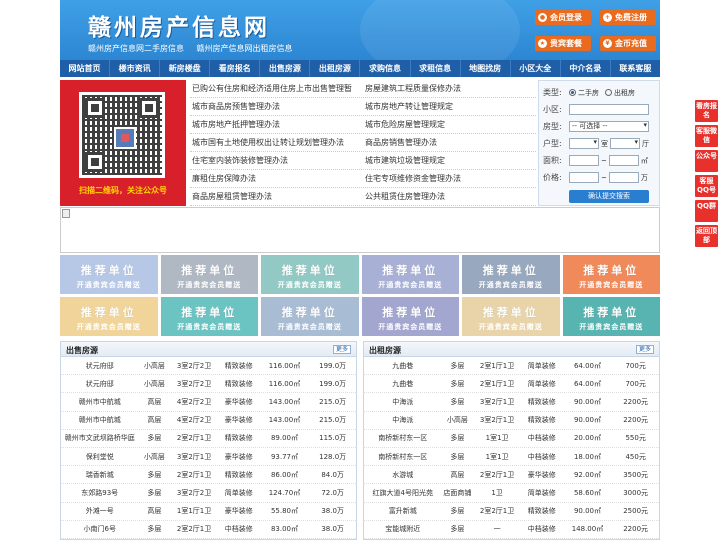 The height and width of the screenshot is (540, 720). What do you see at coordinates (608, 92) in the screenshot?
I see `radio-rent` at bounding box center [608, 92].